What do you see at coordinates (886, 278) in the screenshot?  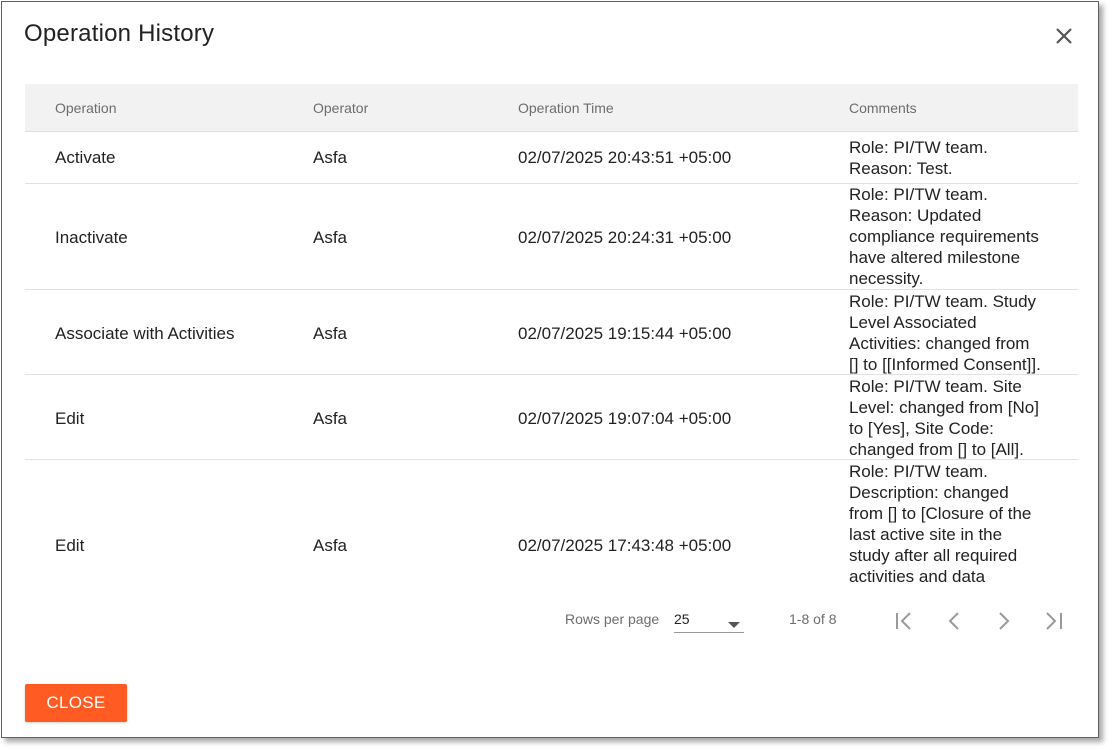 I see `comment-line: necessity.` at bounding box center [886, 278].